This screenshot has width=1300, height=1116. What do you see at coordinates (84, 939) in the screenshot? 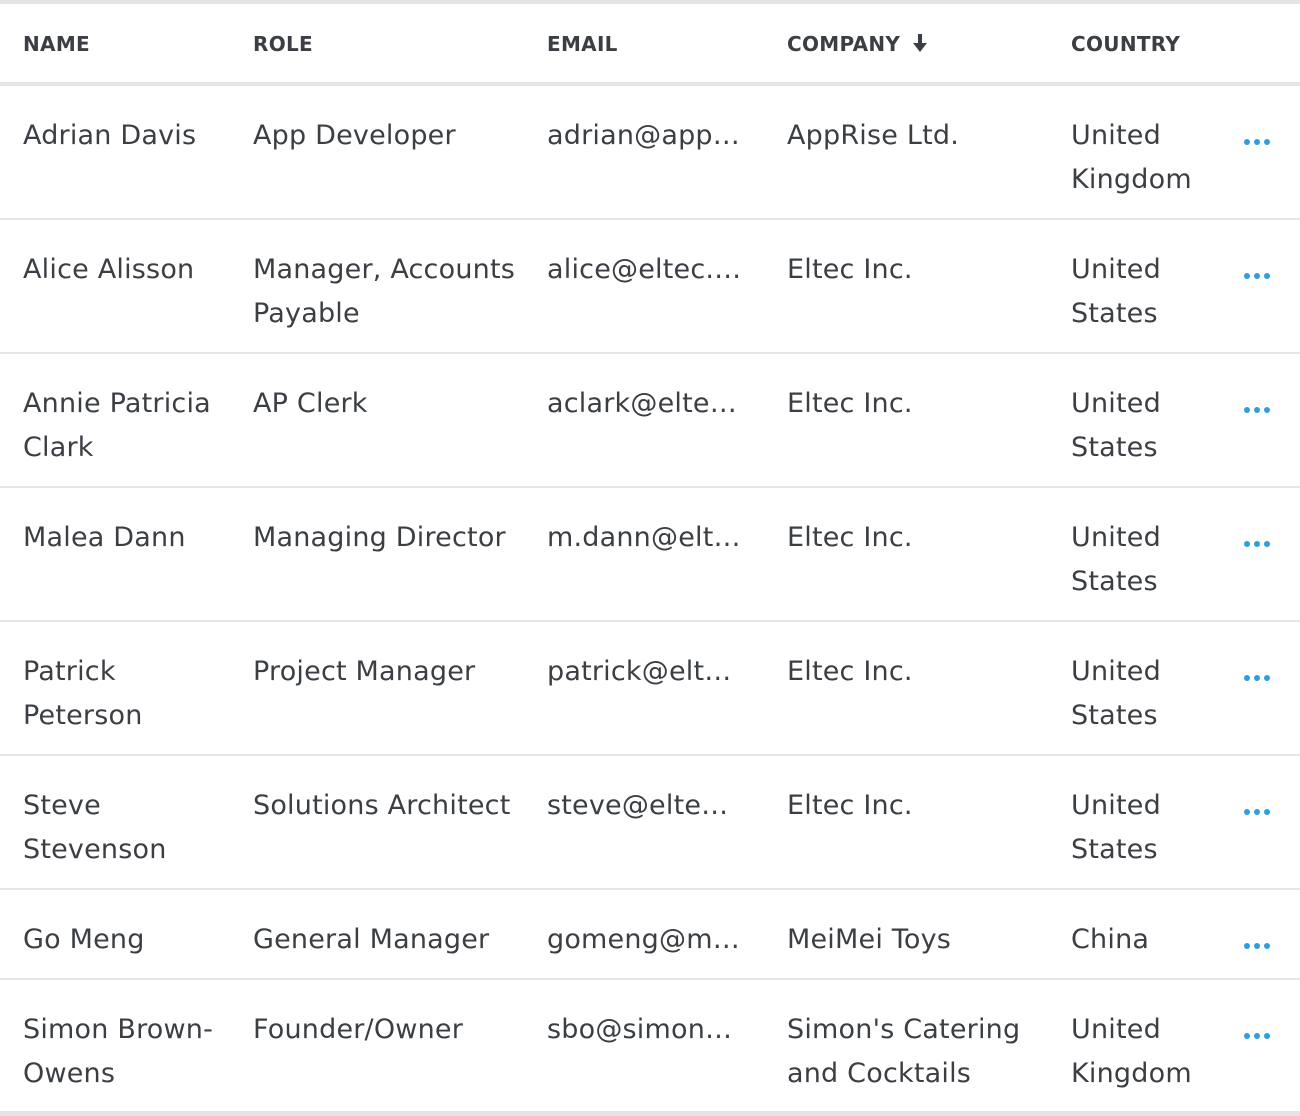
I see `contact-name: Go Meng` at bounding box center [84, 939].